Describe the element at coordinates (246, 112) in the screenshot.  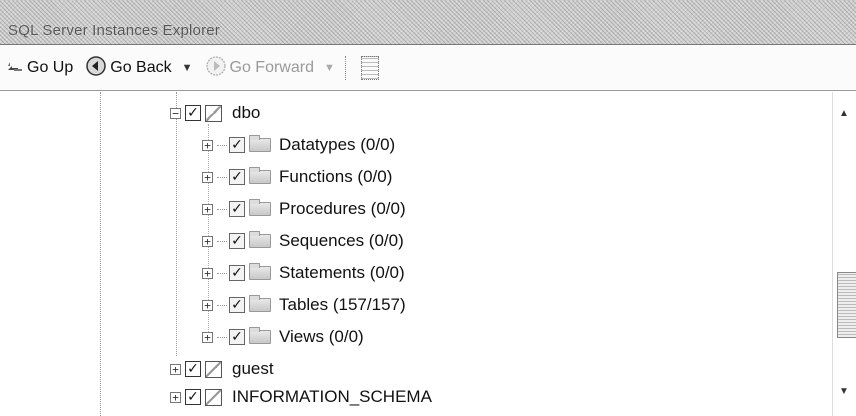
I see `tree-node-label: dbo` at that location.